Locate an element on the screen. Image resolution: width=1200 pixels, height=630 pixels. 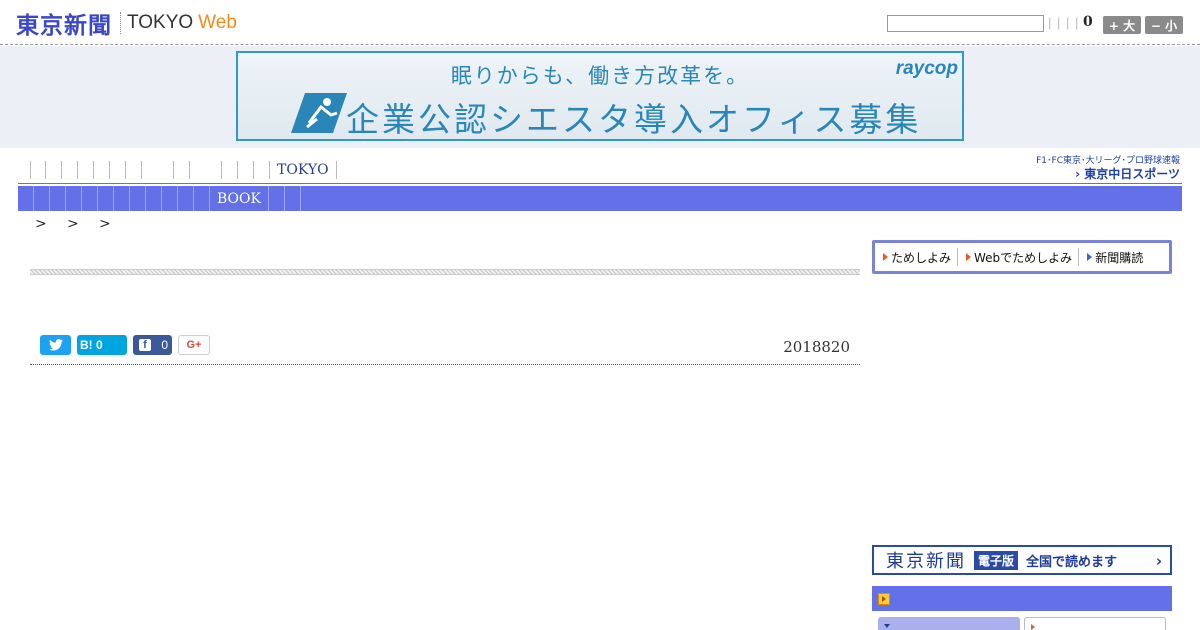
digital-edition-banner: 東京新聞 電子版 全国で読めます › is located at coordinates (1022, 560).